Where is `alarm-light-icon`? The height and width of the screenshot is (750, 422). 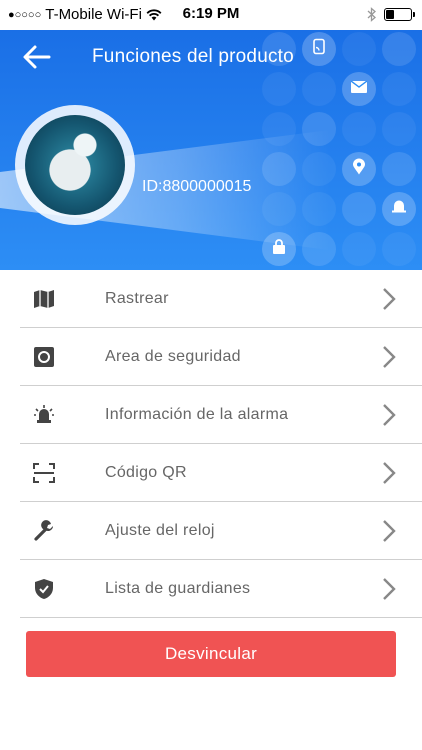 alarm-light-icon is located at coordinates (44, 415).